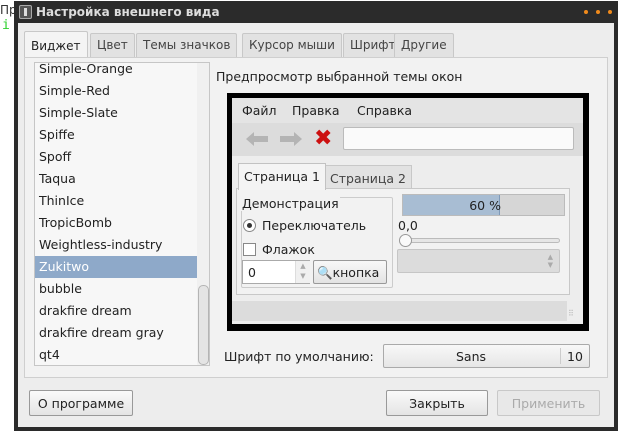 The image size is (625, 435). What do you see at coordinates (116, 179) in the screenshot?
I see `list-item: Taqua` at bounding box center [116, 179].